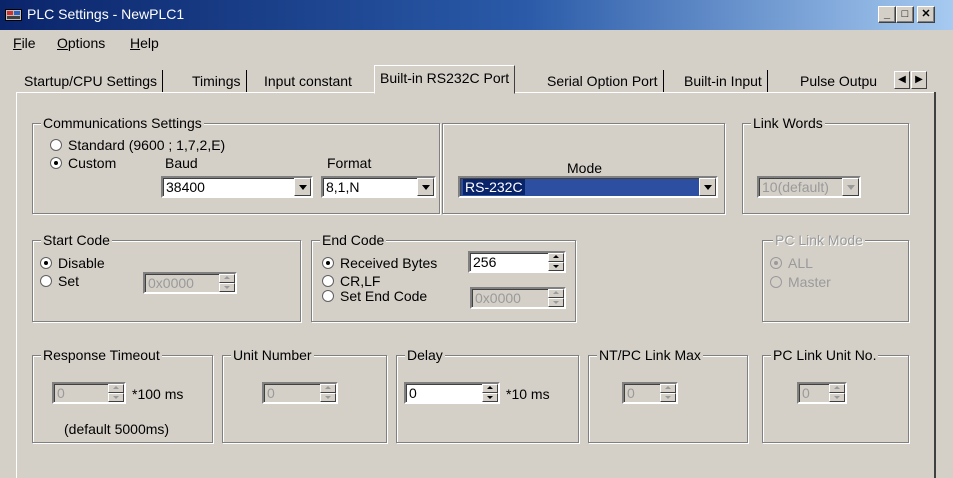  Describe the element at coordinates (668, 388) in the screenshot. I see `nt-pc-link-max-spin-up` at that location.